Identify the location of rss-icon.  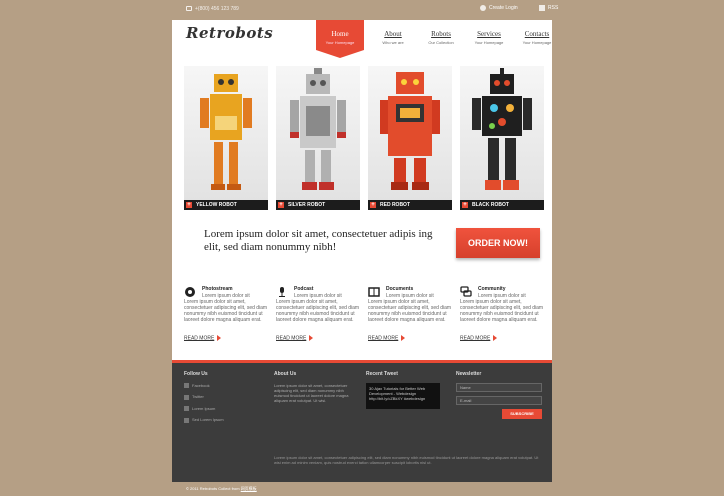
(542, 8).